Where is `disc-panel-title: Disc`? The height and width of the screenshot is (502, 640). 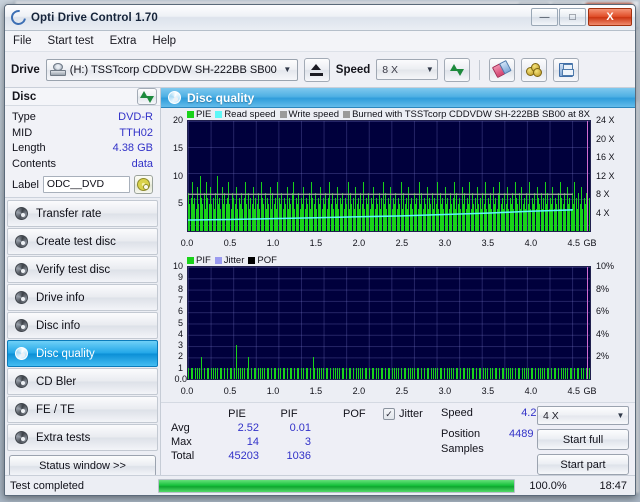
disc-panel-title: Disc is located at coordinates (24, 96).